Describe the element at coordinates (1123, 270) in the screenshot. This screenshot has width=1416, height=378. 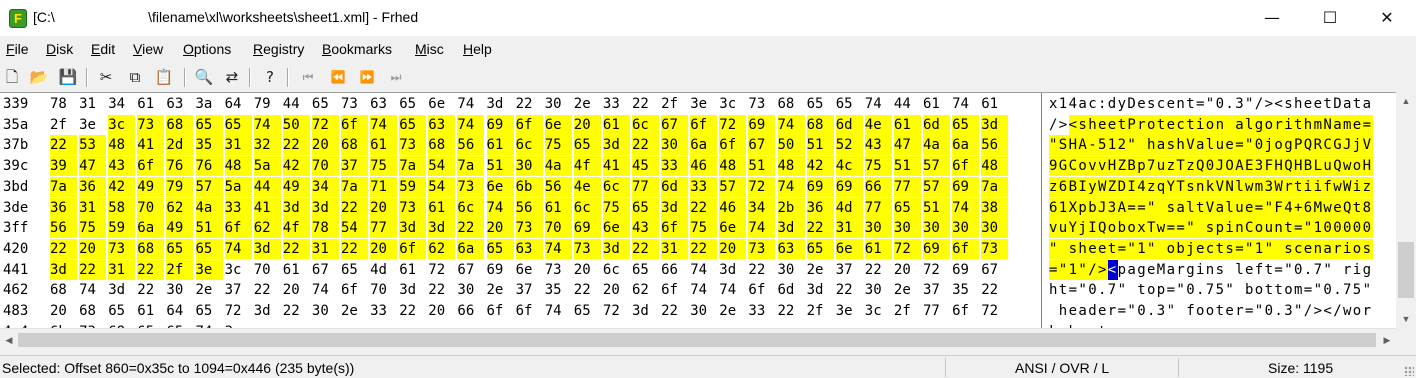
I see `ascii-char: p` at that location.